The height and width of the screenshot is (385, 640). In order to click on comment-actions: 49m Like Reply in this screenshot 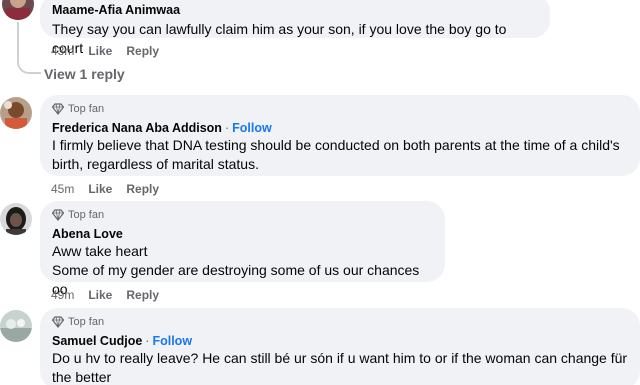, I will do `click(105, 295)`.